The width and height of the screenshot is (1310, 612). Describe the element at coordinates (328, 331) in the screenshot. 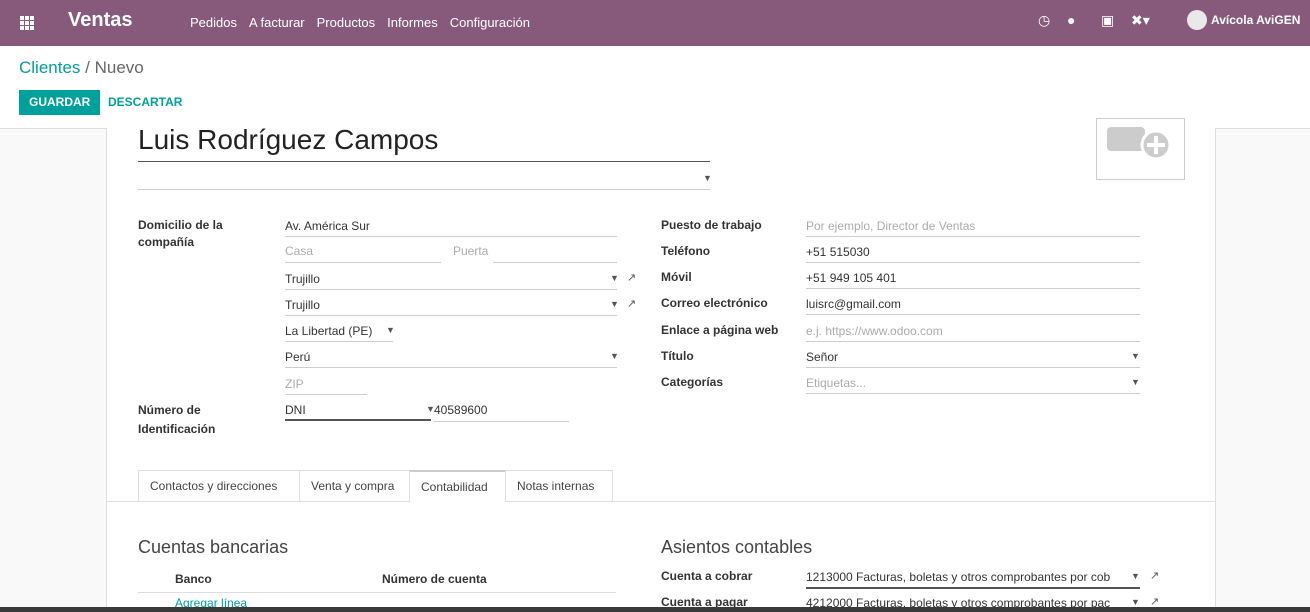

I see `state-select: La Libertad (PE)` at that location.